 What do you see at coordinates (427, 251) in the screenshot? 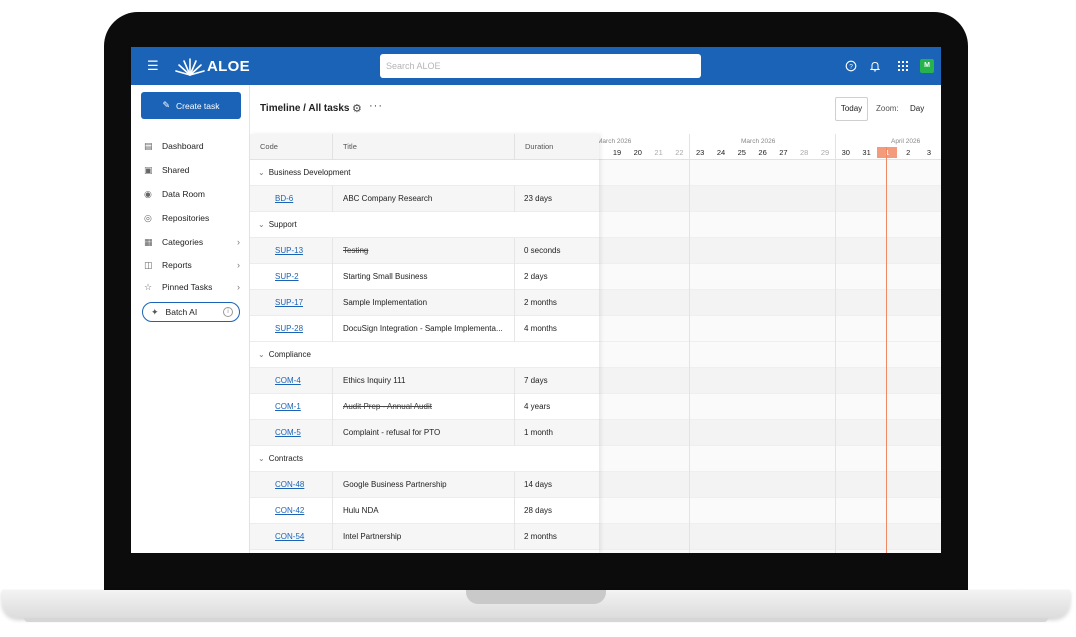
I see `task-title: Testing` at bounding box center [427, 251].